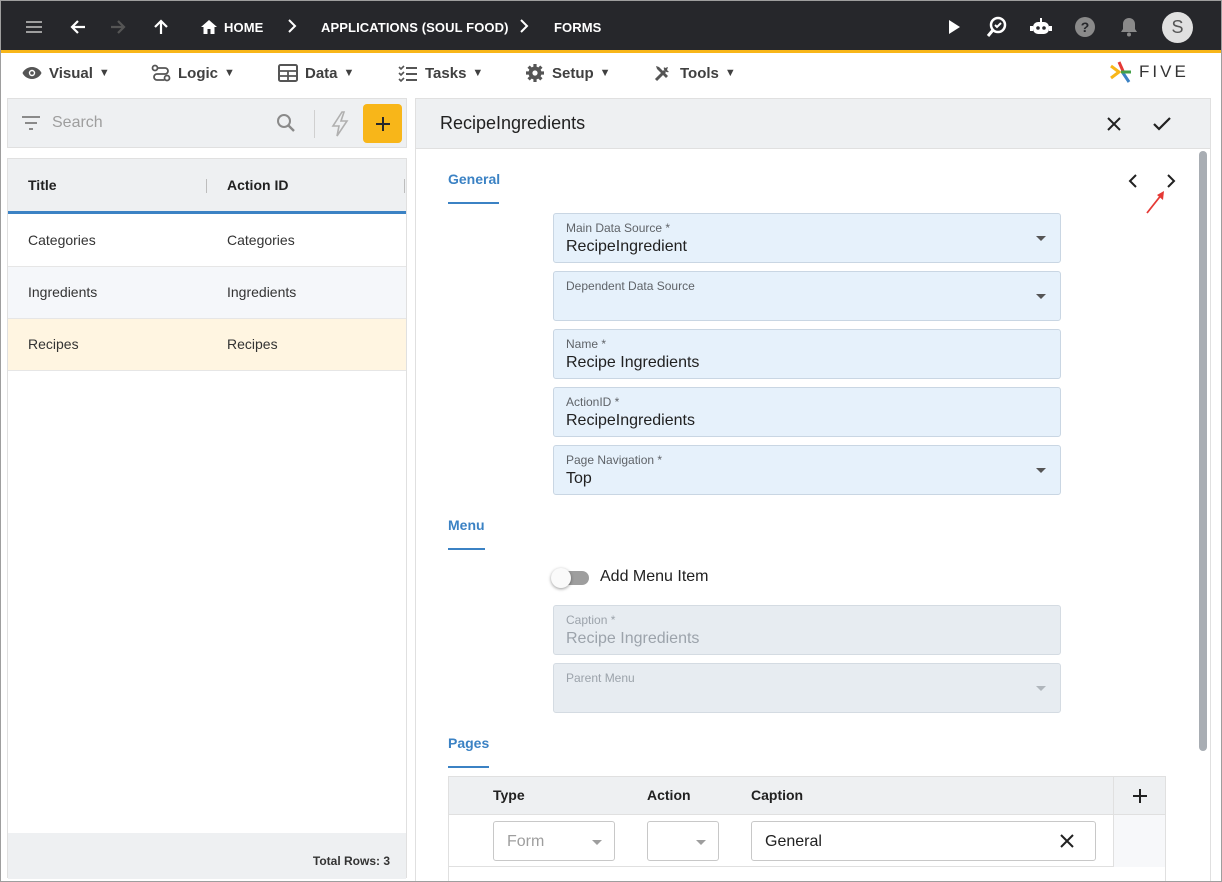 This screenshot has height=882, width=1222. Describe the element at coordinates (807, 238) in the screenshot. I see `main-data-source-select: Main Data Source * RecipeIngredient` at that location.